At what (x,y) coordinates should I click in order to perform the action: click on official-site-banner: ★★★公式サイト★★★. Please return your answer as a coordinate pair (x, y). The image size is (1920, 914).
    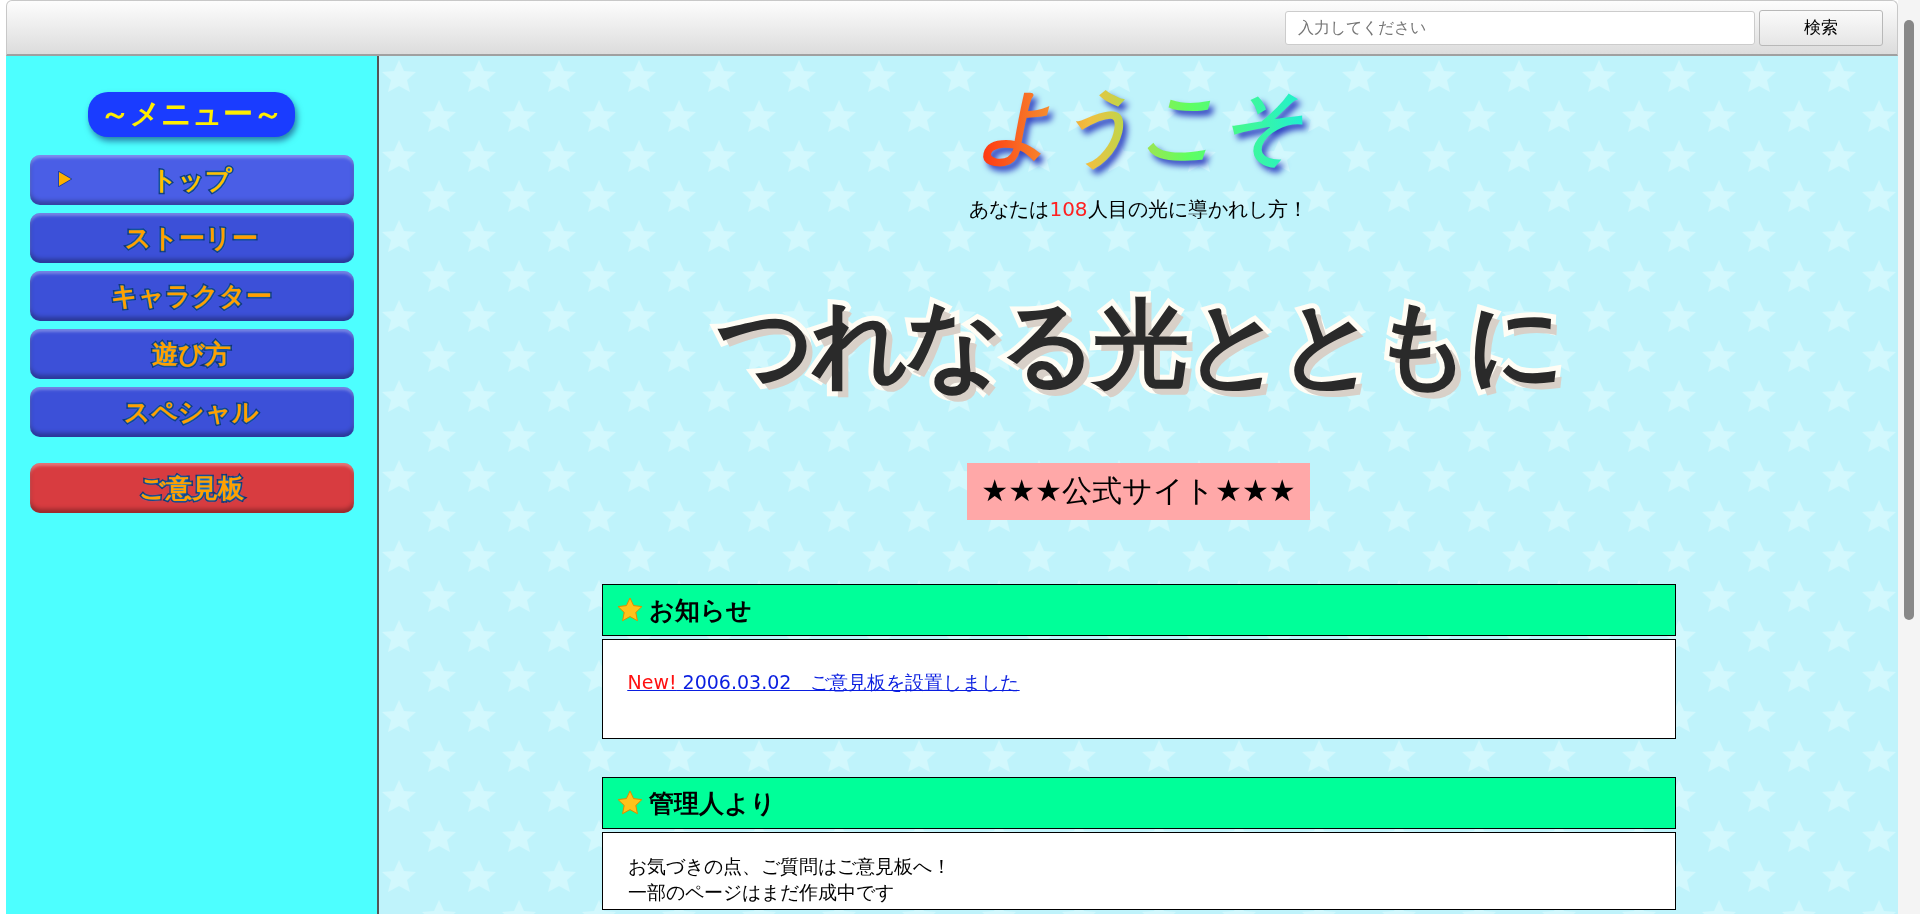
    Looking at the image, I should click on (1138, 491).